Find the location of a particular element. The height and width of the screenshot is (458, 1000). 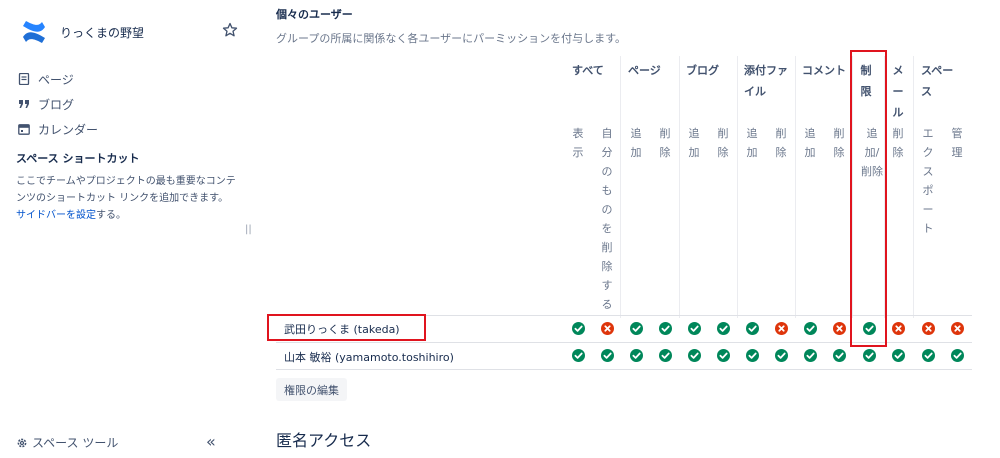

highlight-box-restriction-column is located at coordinates (868, 198).